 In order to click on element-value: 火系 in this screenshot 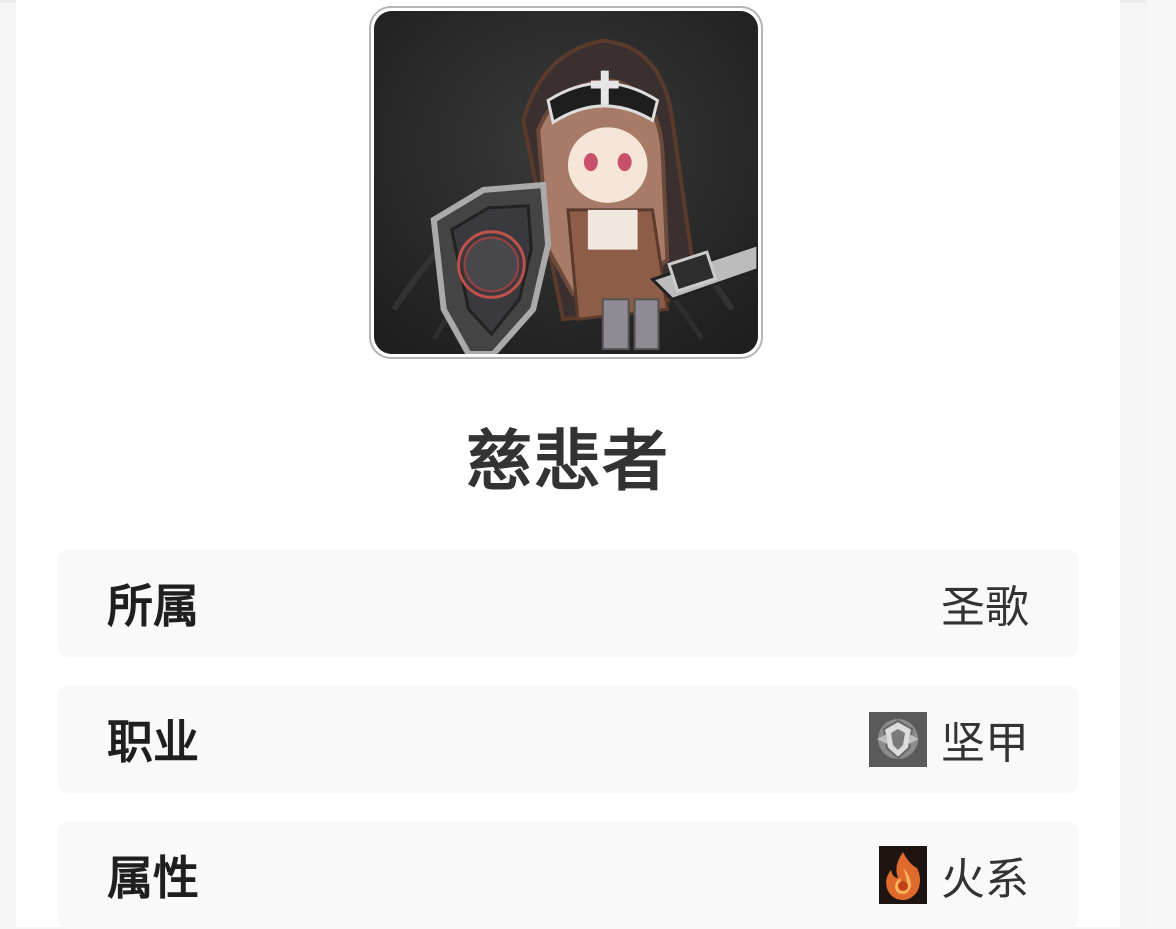, I will do `click(985, 879)`.